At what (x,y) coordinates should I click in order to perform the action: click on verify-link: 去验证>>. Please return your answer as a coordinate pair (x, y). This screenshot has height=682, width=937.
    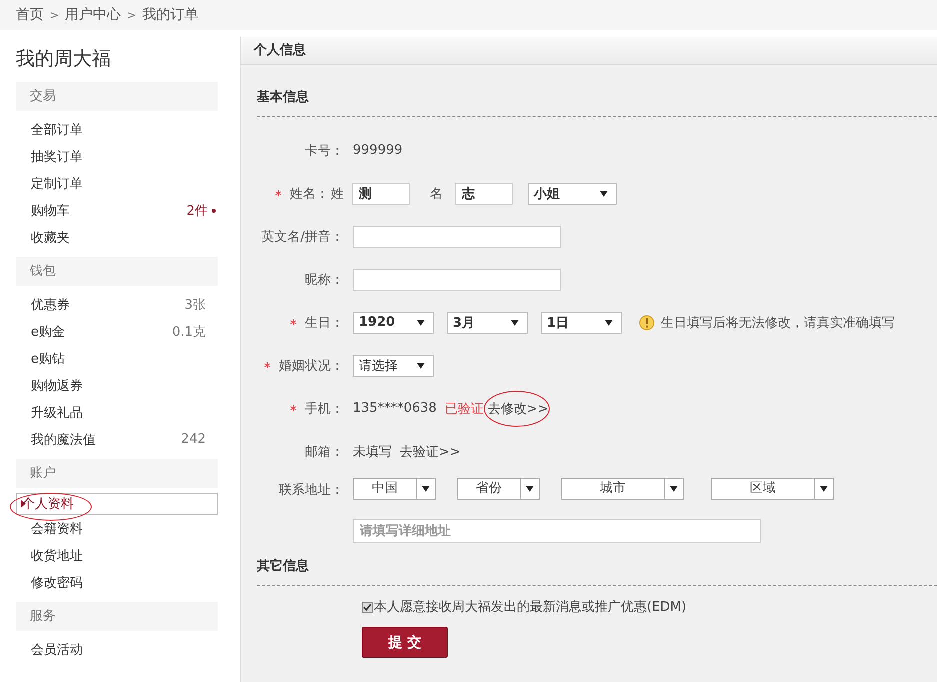
    Looking at the image, I should click on (430, 451).